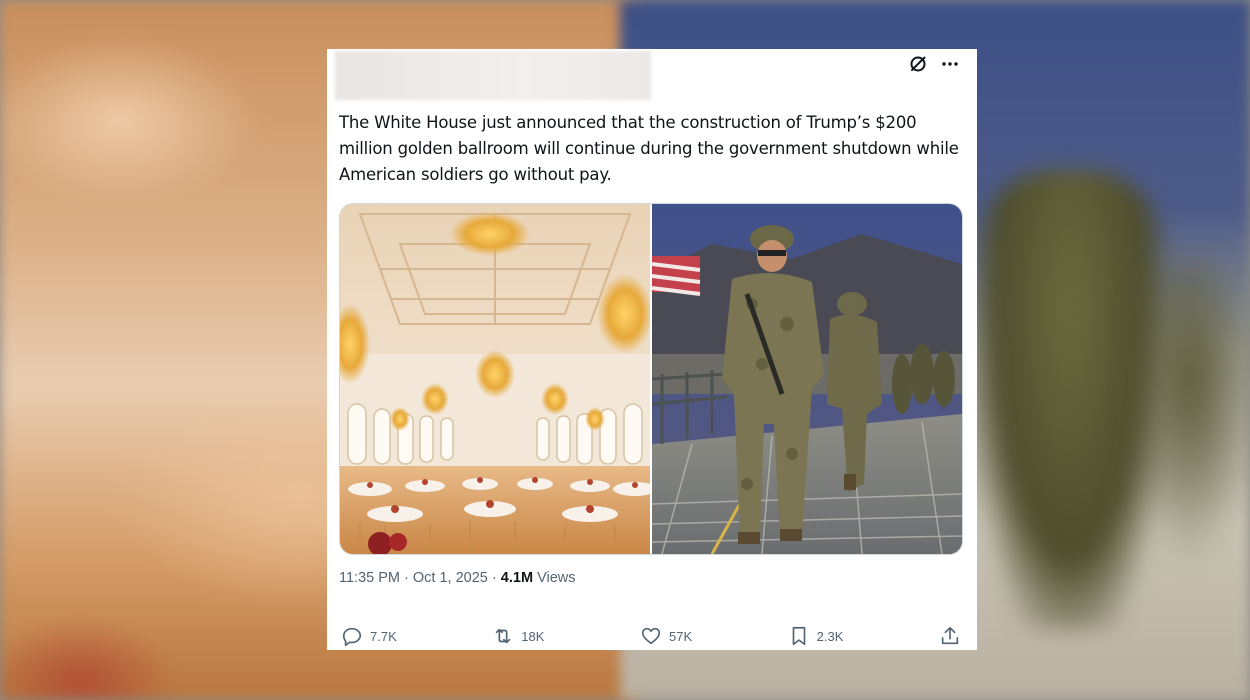 The image size is (1250, 700). What do you see at coordinates (517, 578) in the screenshot?
I see `views-count: 4.1M` at bounding box center [517, 578].